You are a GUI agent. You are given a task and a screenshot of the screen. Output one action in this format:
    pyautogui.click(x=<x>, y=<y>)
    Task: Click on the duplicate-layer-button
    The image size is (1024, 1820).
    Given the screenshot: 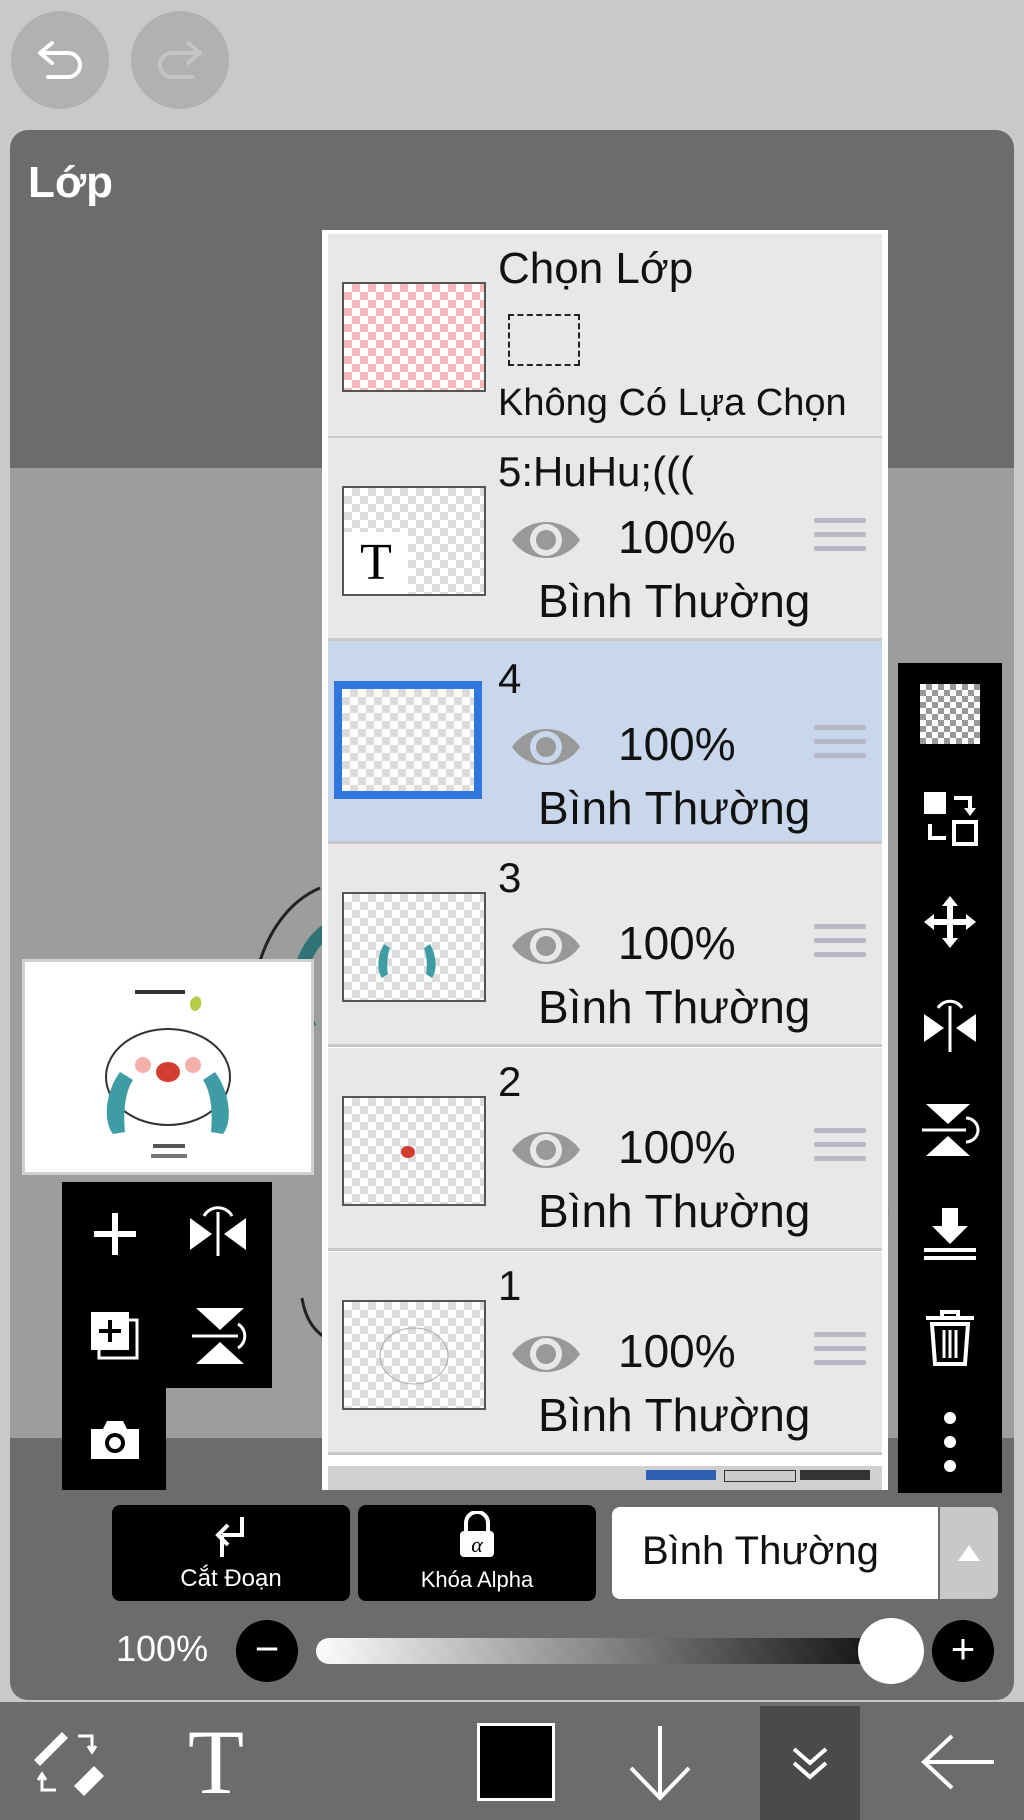 What is the action you would take?
    pyautogui.click(x=115, y=1336)
    